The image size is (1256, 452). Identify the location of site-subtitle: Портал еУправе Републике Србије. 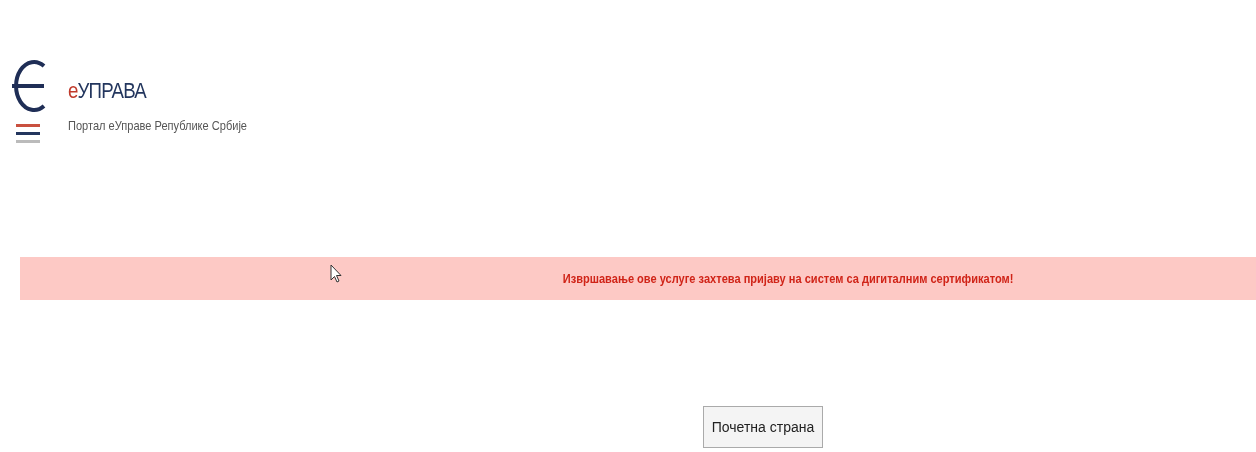
(157, 125).